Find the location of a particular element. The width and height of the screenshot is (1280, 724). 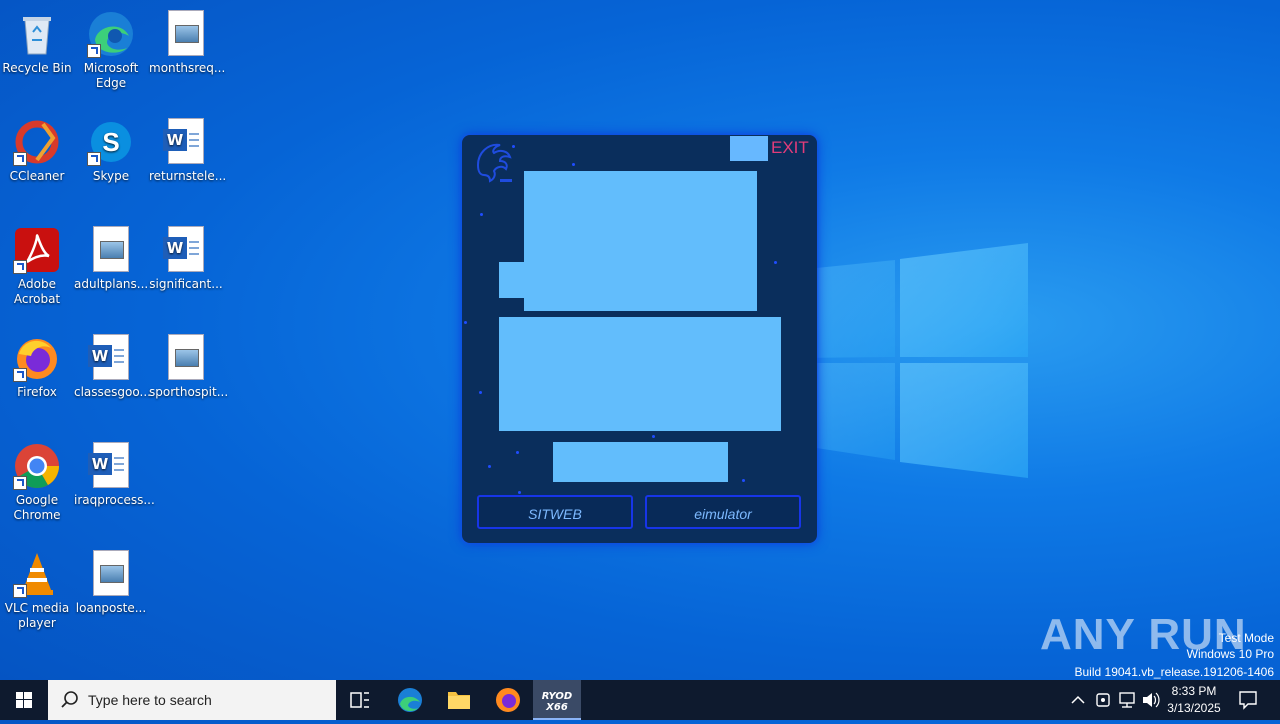

taskbar-edge is located at coordinates (410, 700).